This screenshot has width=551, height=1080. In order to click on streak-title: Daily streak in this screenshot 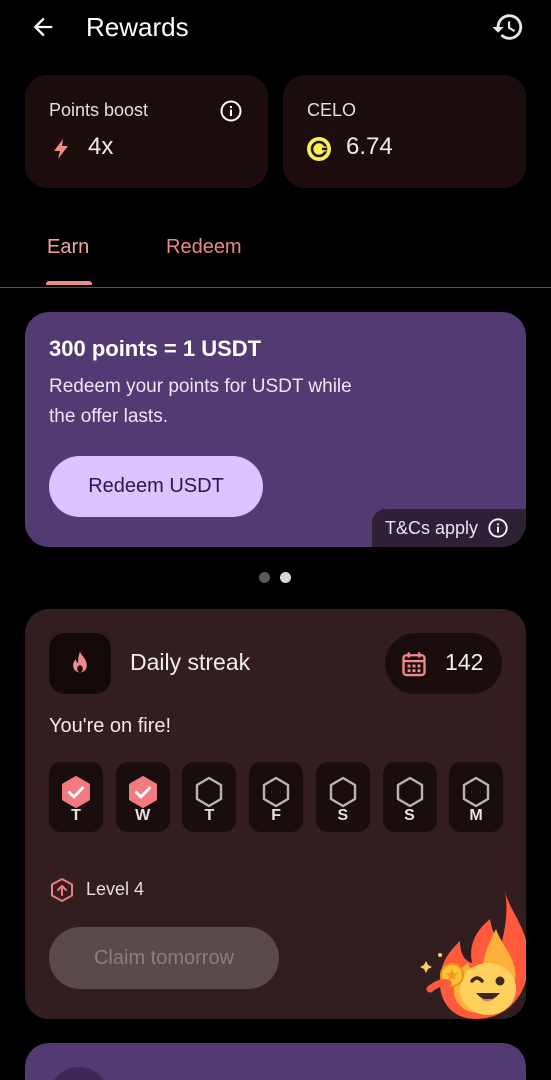, I will do `click(190, 662)`.